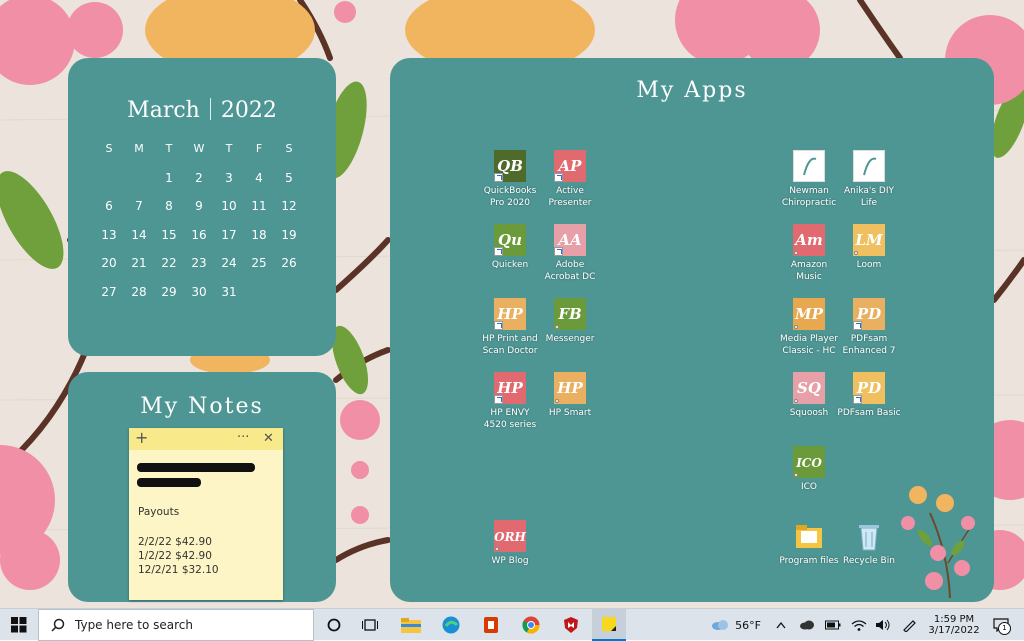  What do you see at coordinates (139, 299) in the screenshot?
I see `calendar-day: 28` at bounding box center [139, 299].